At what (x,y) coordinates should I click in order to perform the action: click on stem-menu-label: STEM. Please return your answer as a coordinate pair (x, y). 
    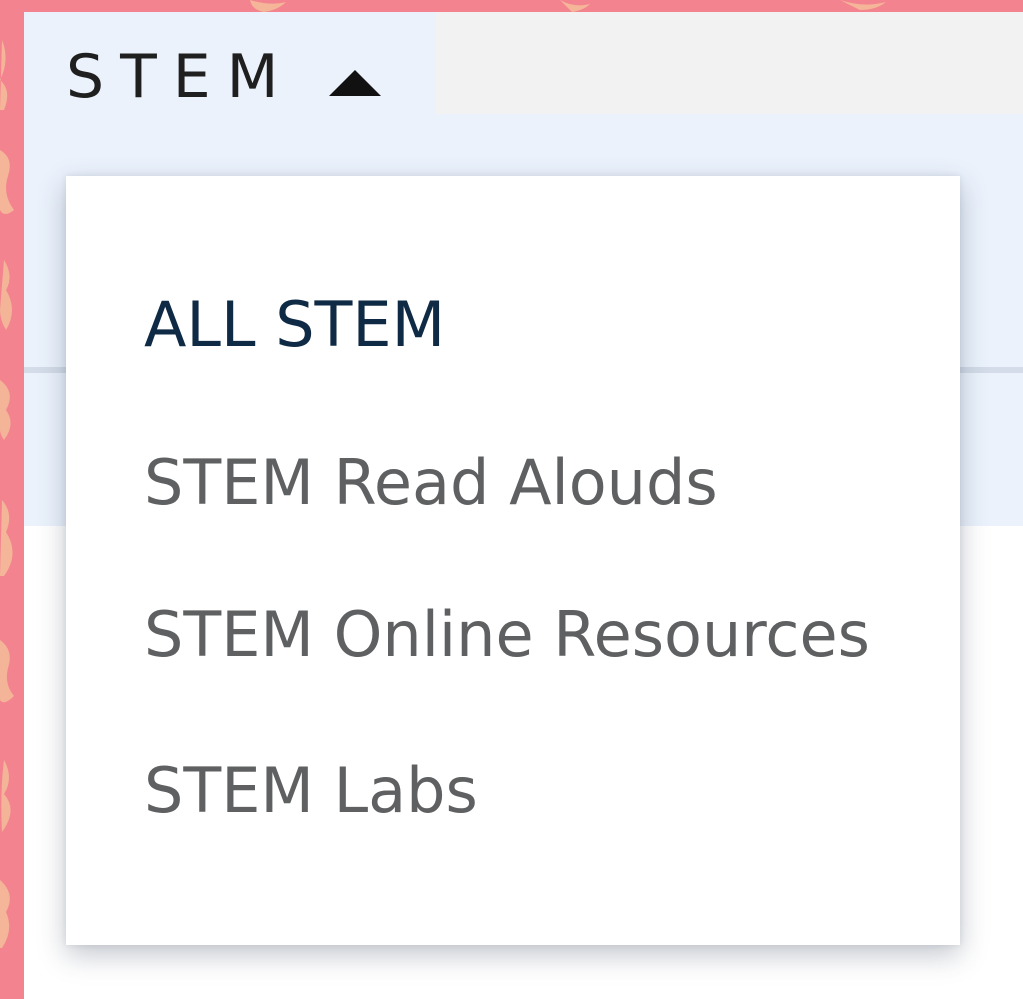
    Looking at the image, I should click on (180, 77).